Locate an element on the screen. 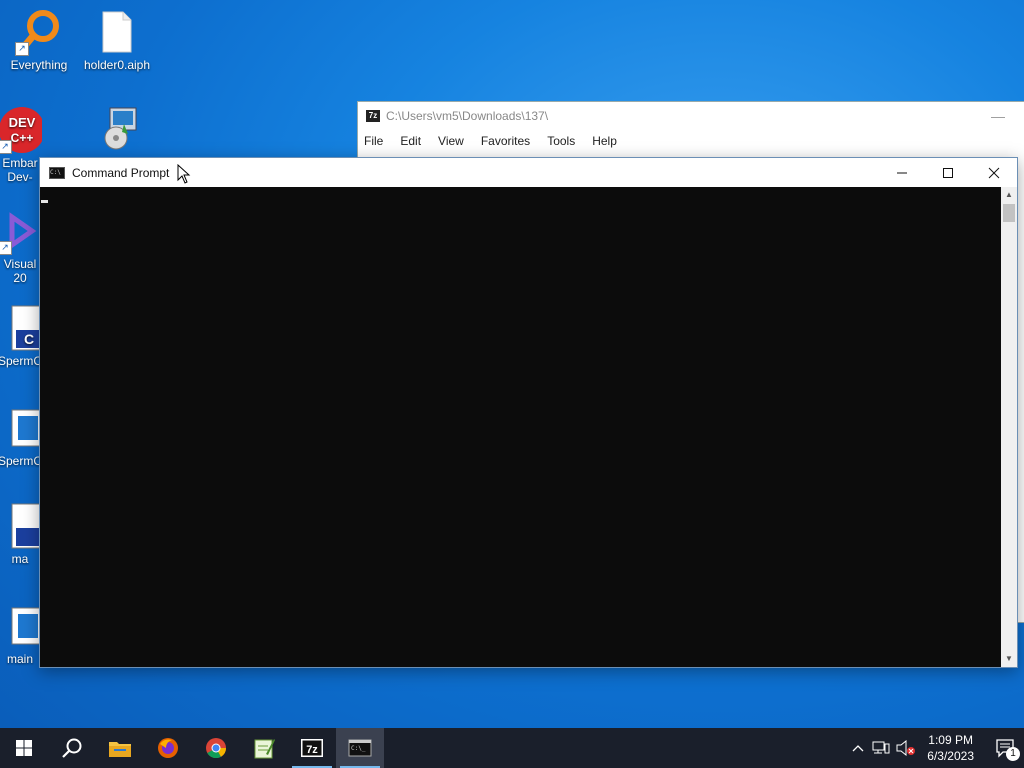 Image resolution: width=1024 pixels, height=768 pixels. clock-date: 6/3/2023 is located at coordinates (950, 756).